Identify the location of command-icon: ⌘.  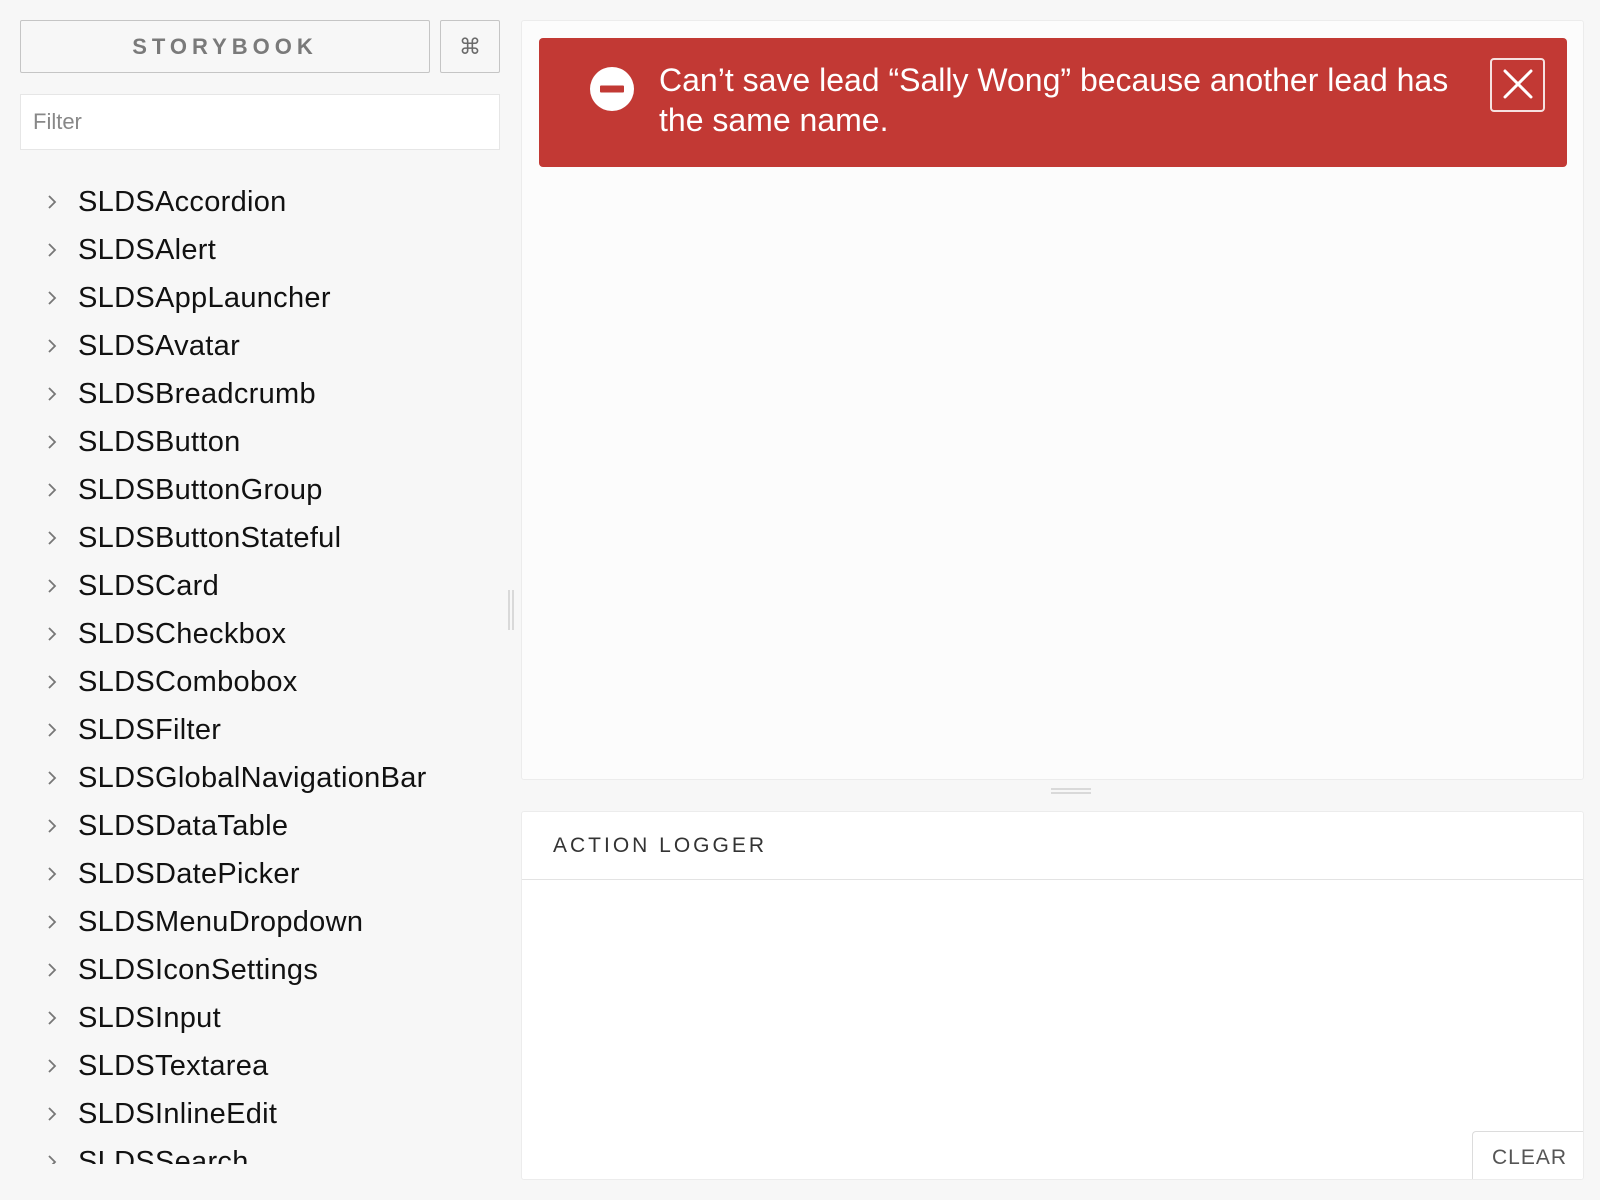
(470, 46).